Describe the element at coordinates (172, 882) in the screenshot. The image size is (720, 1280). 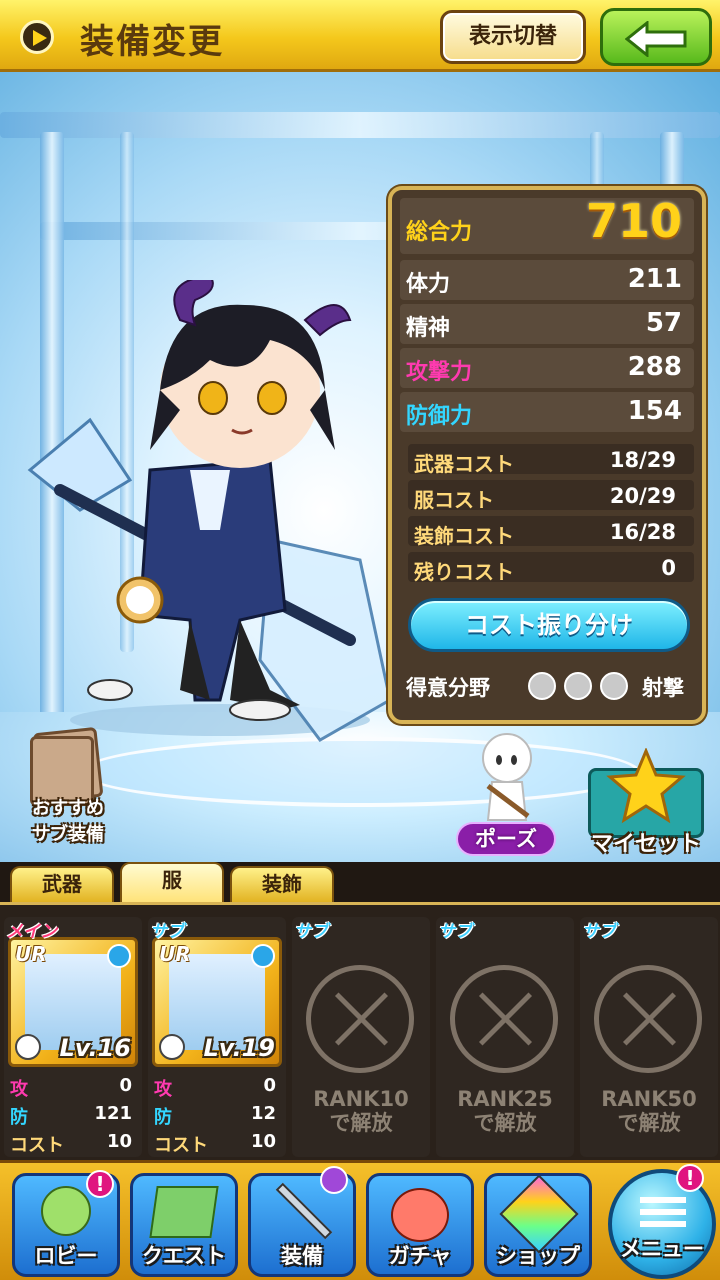
I see `tab-clothes: 服` at that location.